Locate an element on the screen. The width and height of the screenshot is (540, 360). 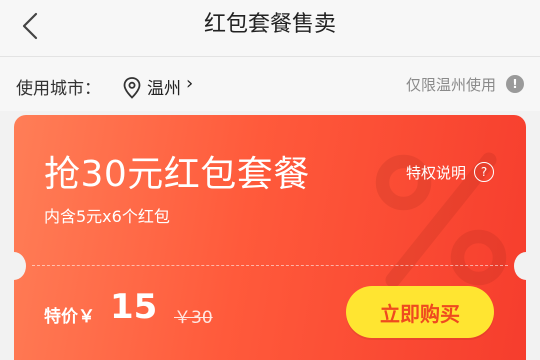
chevron-right-icon: › is located at coordinates (189, 83).